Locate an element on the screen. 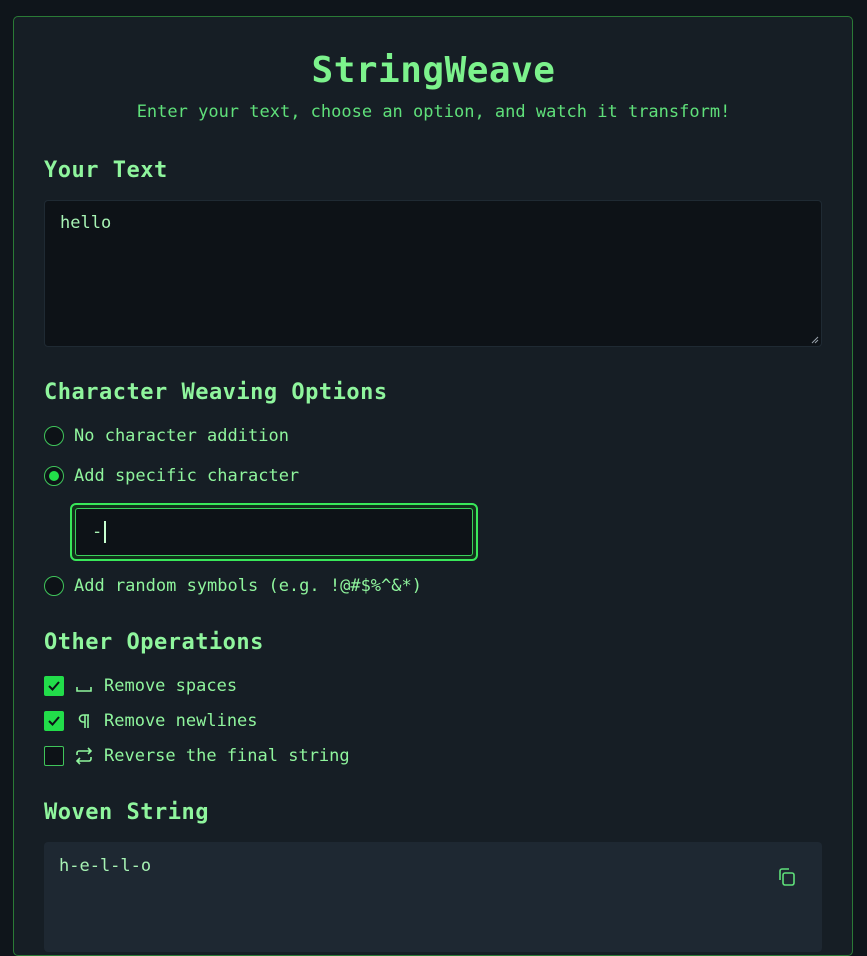  reverse-string-label: Reverse the final string is located at coordinates (227, 756).